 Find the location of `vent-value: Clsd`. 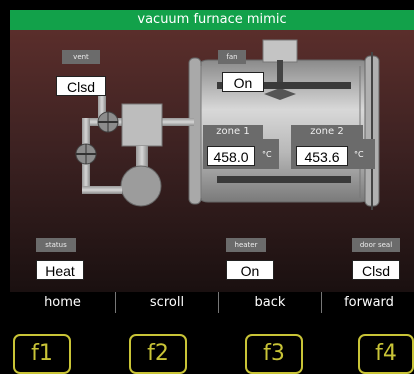

vent-value: Clsd is located at coordinates (81, 86).